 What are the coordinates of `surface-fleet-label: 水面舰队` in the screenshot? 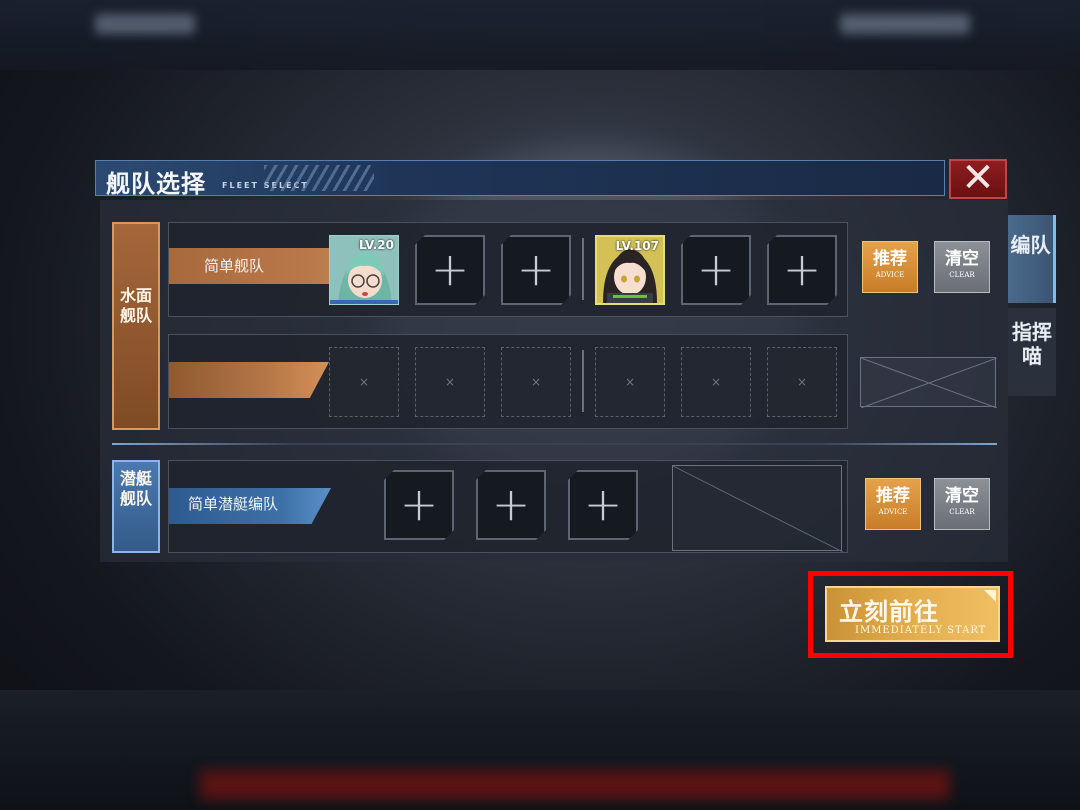 It's located at (136, 326).